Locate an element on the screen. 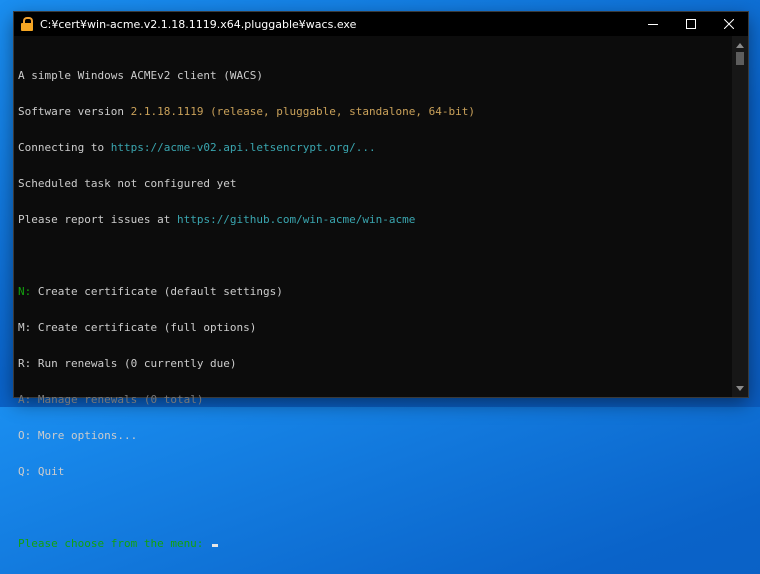 This screenshot has width=760, height=574. close-icon is located at coordinates (729, 24).